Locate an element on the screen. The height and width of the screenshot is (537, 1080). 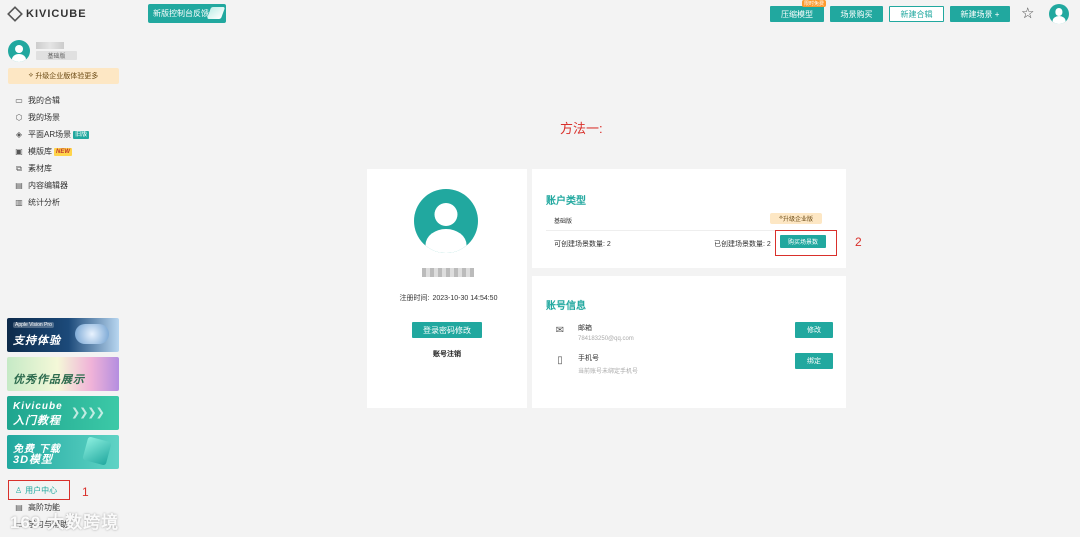
sidebar-item-label: 素材库 is located at coordinates (40, 168).